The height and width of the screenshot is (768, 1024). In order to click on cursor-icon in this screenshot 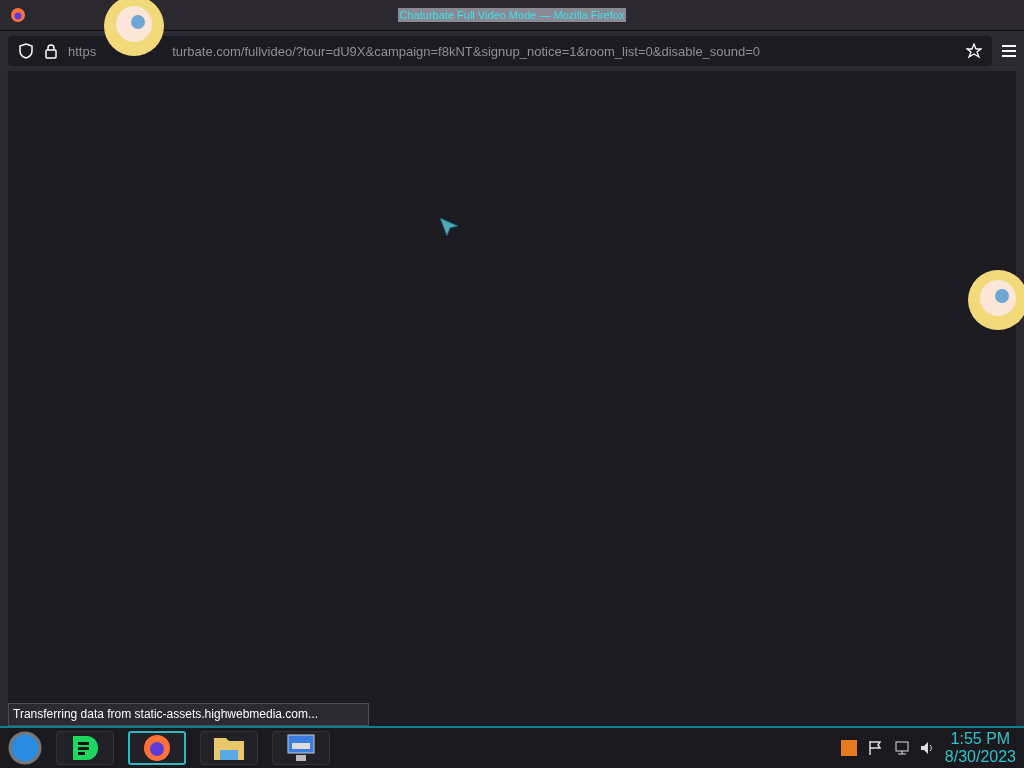, I will do `click(449, 227)`.